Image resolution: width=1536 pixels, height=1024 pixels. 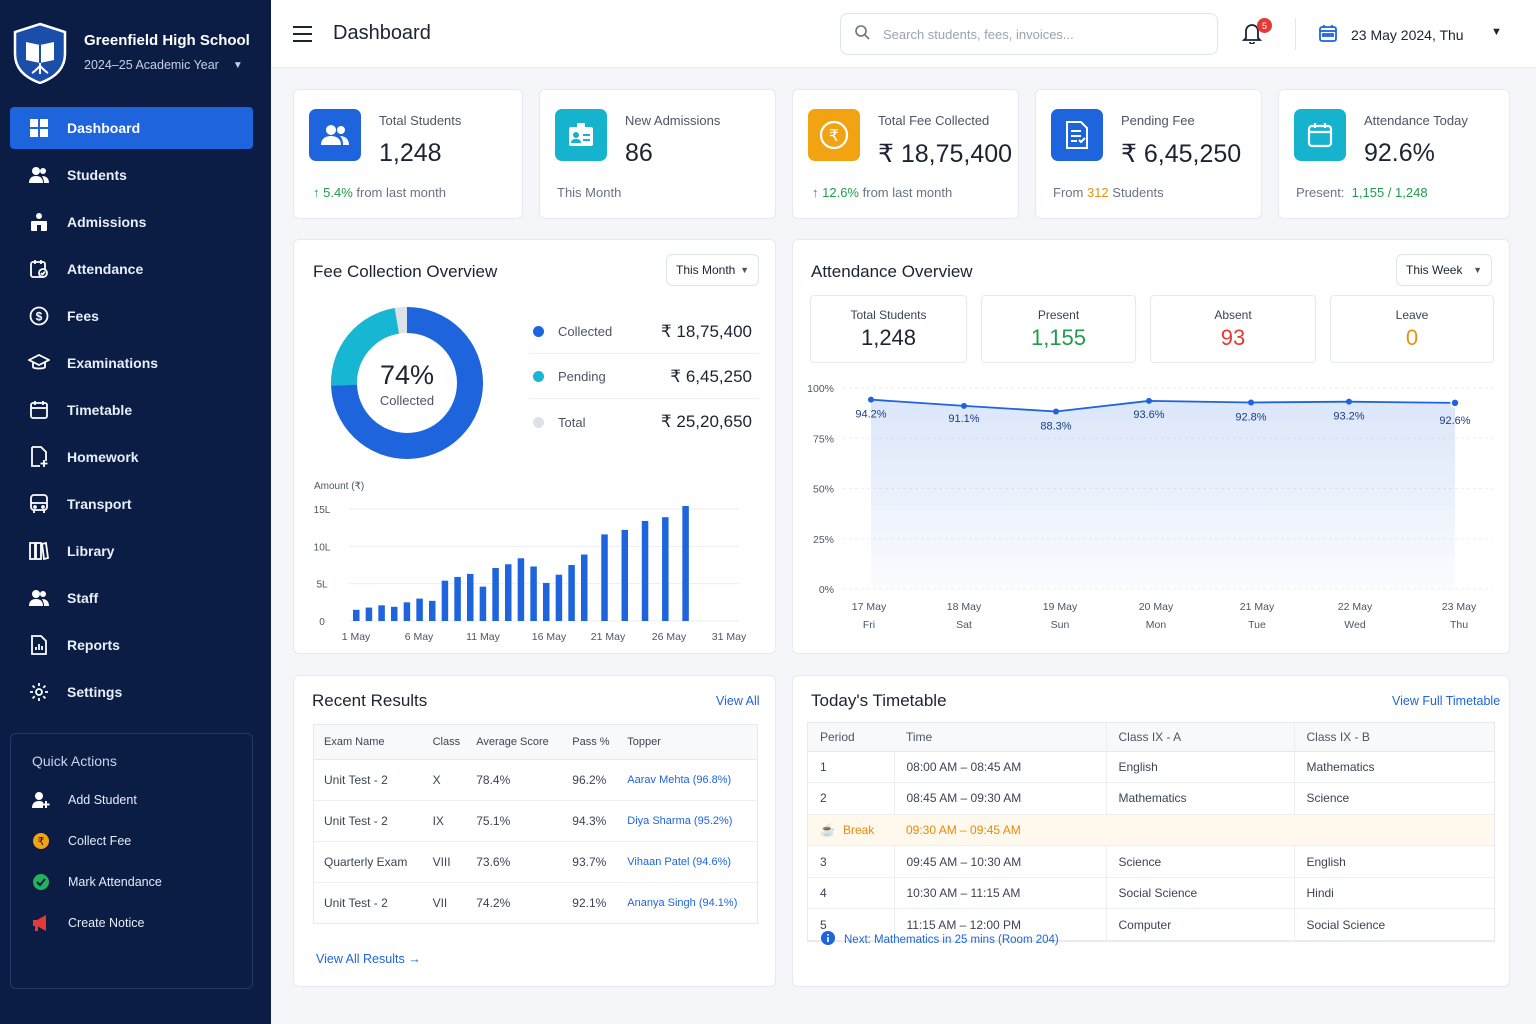 I want to click on sidebar-item-students: Students, so click(x=131, y=175).